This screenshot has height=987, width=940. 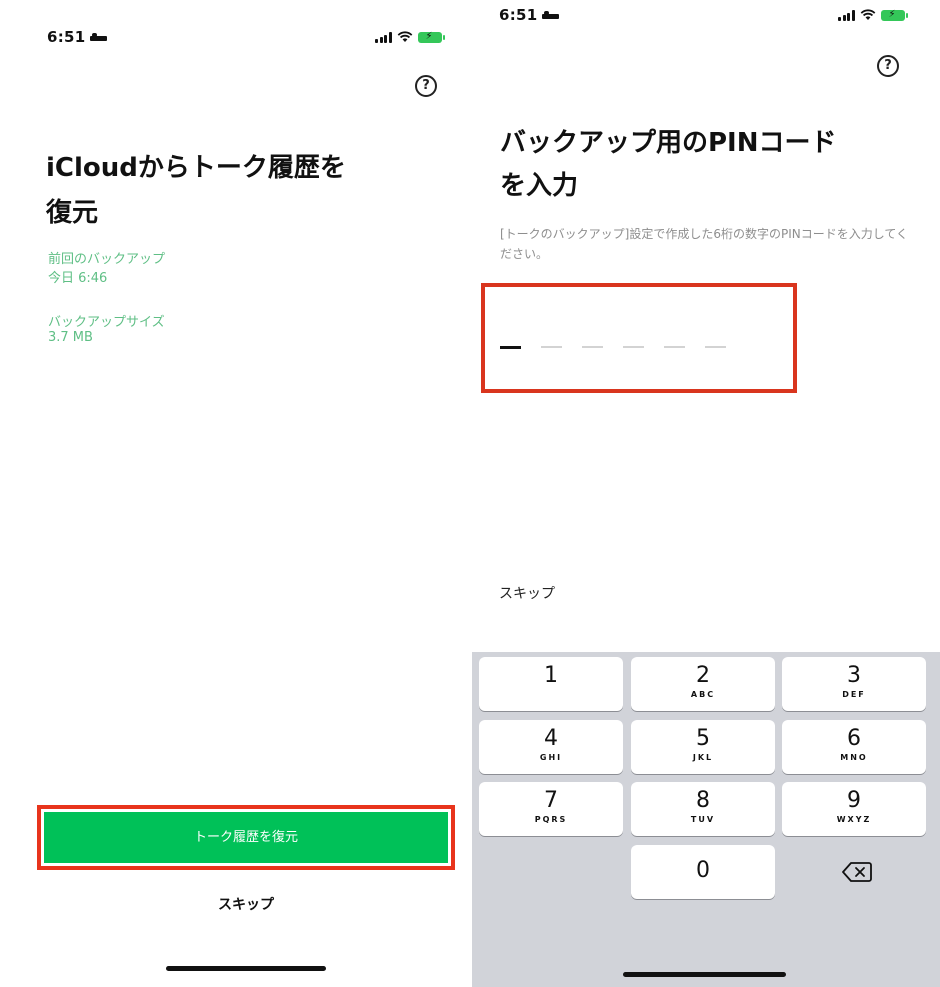 I want to click on key-letters: ABC, so click(x=703, y=694).